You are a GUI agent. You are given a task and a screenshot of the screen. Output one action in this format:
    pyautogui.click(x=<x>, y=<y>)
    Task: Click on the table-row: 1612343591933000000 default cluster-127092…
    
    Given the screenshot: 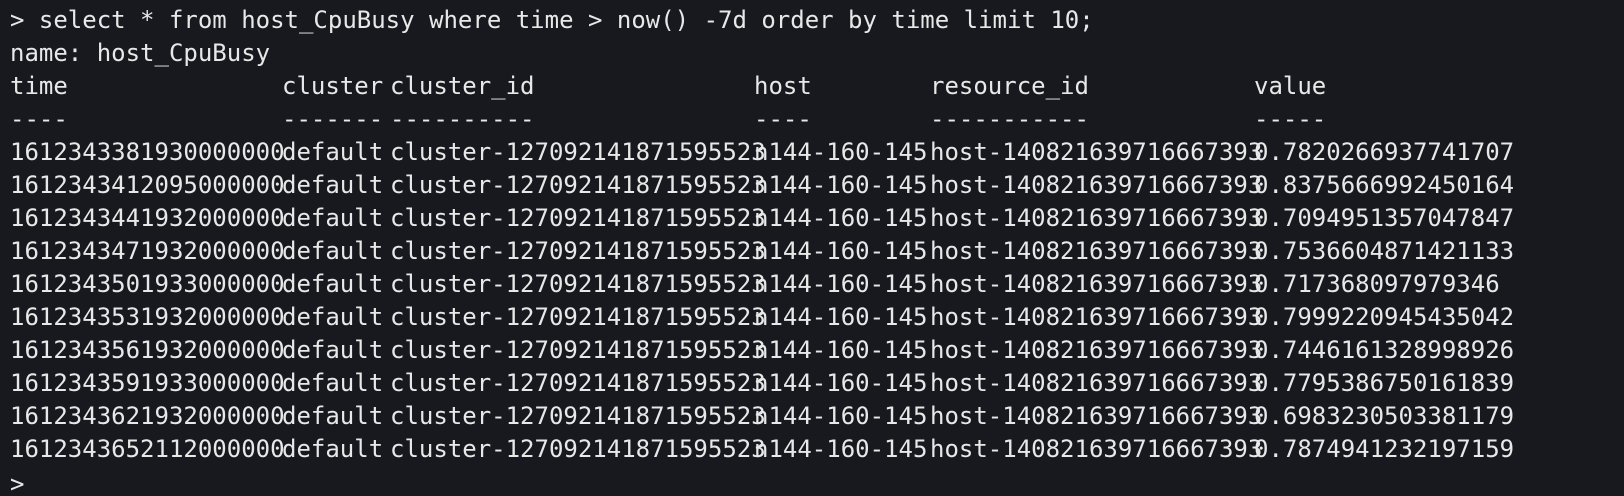 What is the action you would take?
    pyautogui.click(x=817, y=383)
    